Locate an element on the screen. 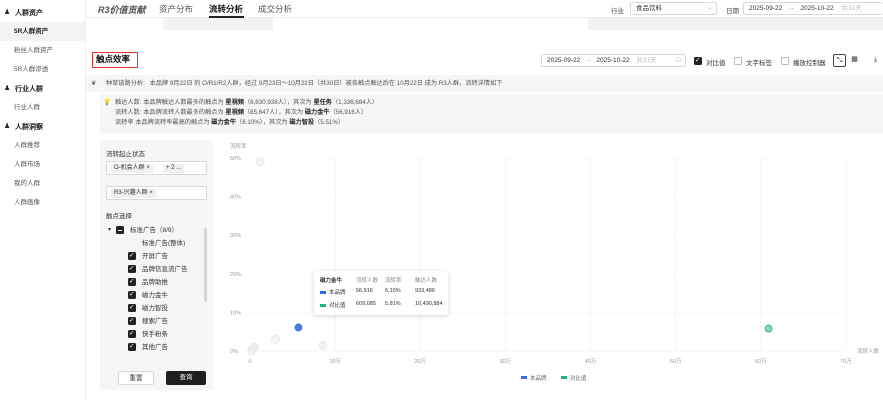  tooltip-header: 流转率 is located at coordinates (393, 281).